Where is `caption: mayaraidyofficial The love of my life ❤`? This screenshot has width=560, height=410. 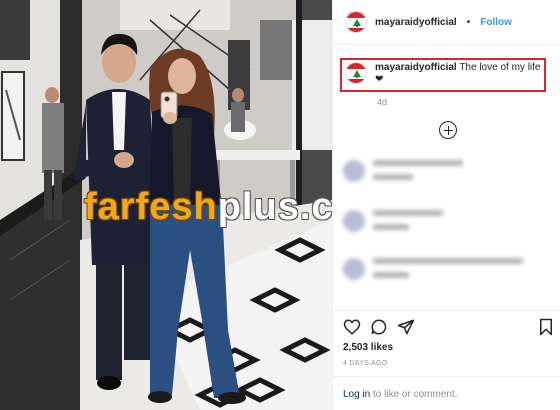
caption: mayaraidyofficial The love of my life ❤ is located at coordinates (445, 74).